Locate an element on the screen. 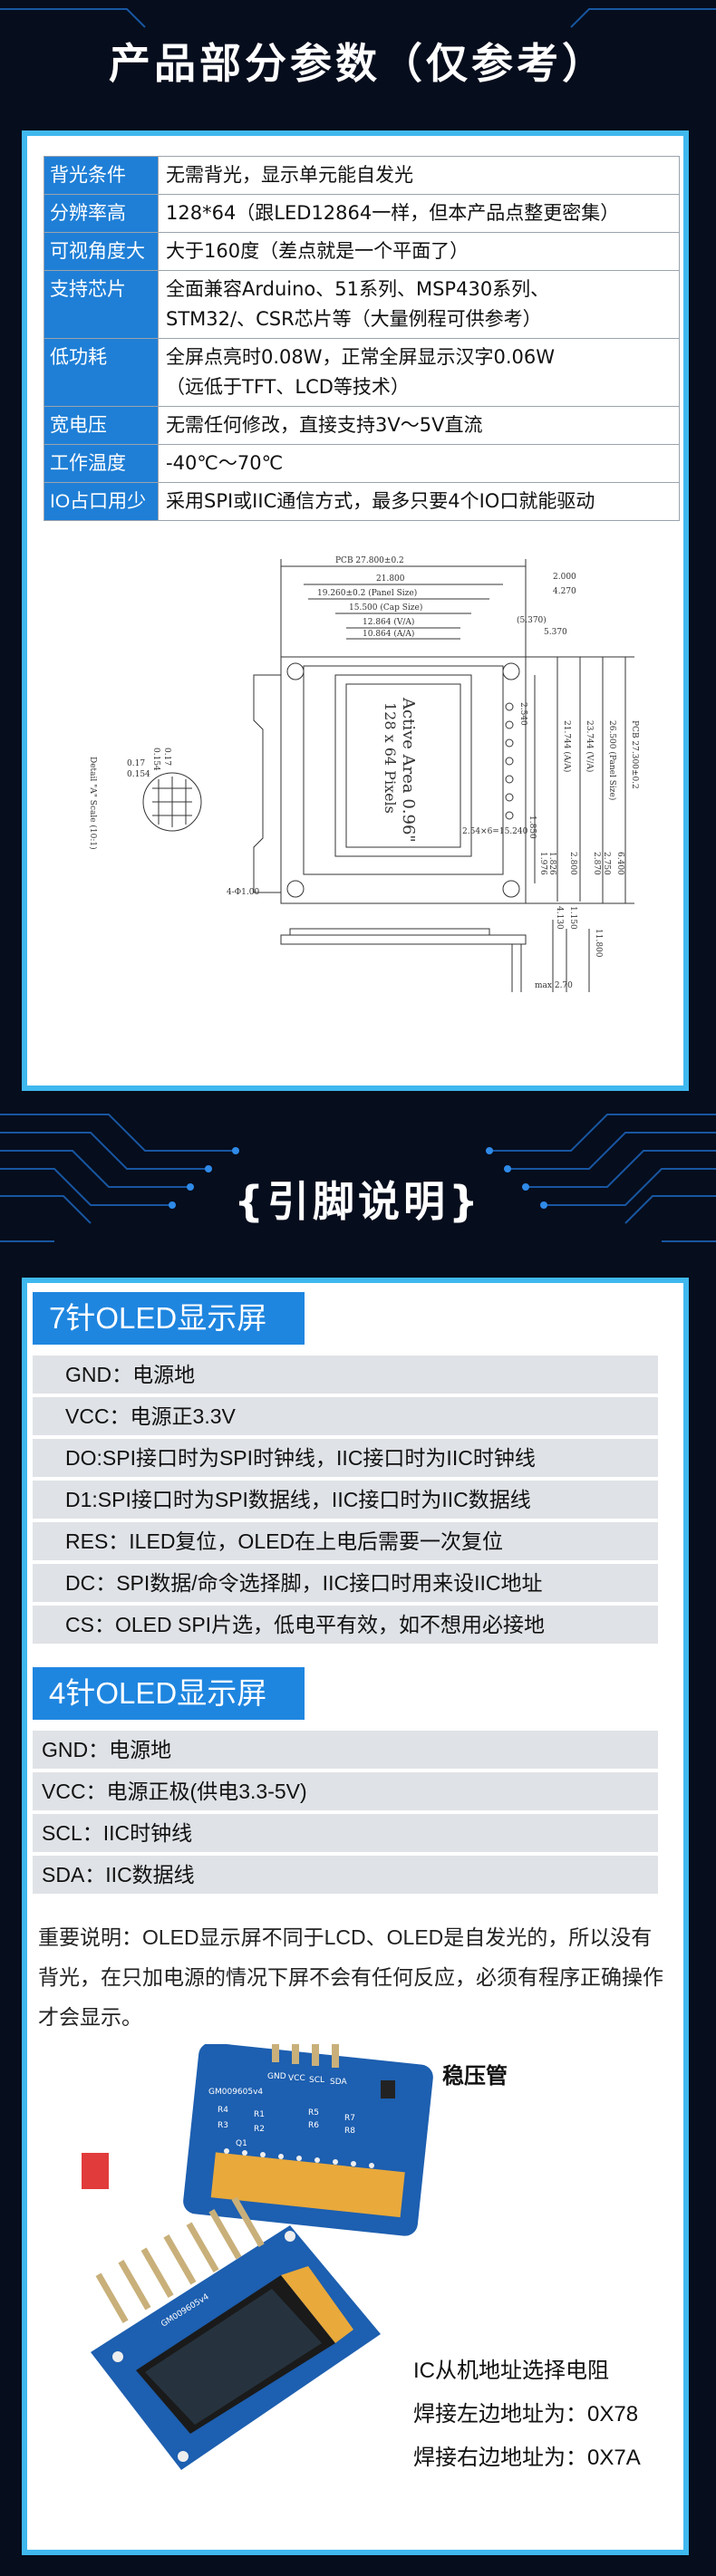  param-row: 工作温度 -40℃～70℃ is located at coordinates (362, 463).